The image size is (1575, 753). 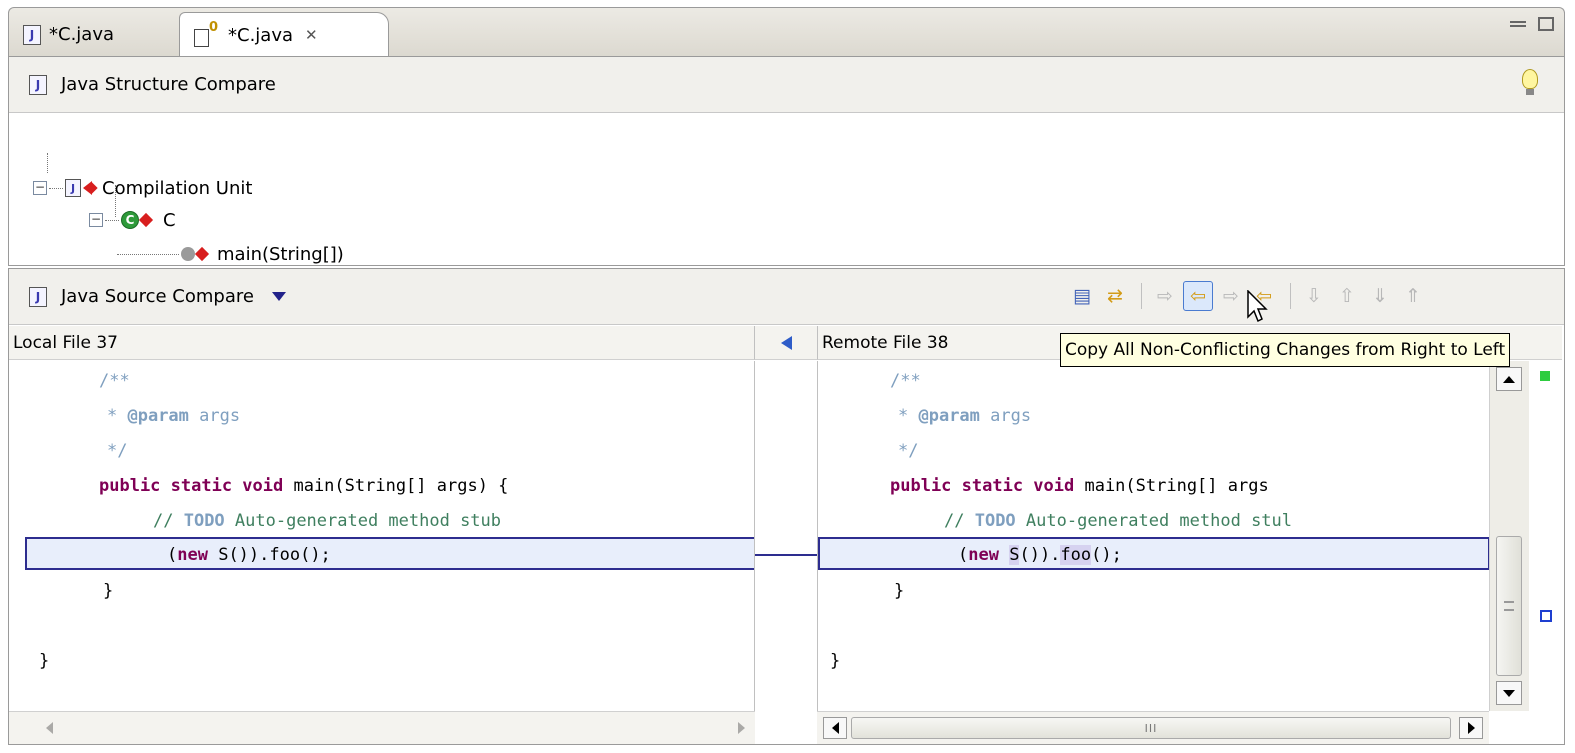 What do you see at coordinates (169, 220) in the screenshot?
I see `tree-node-label: C` at bounding box center [169, 220].